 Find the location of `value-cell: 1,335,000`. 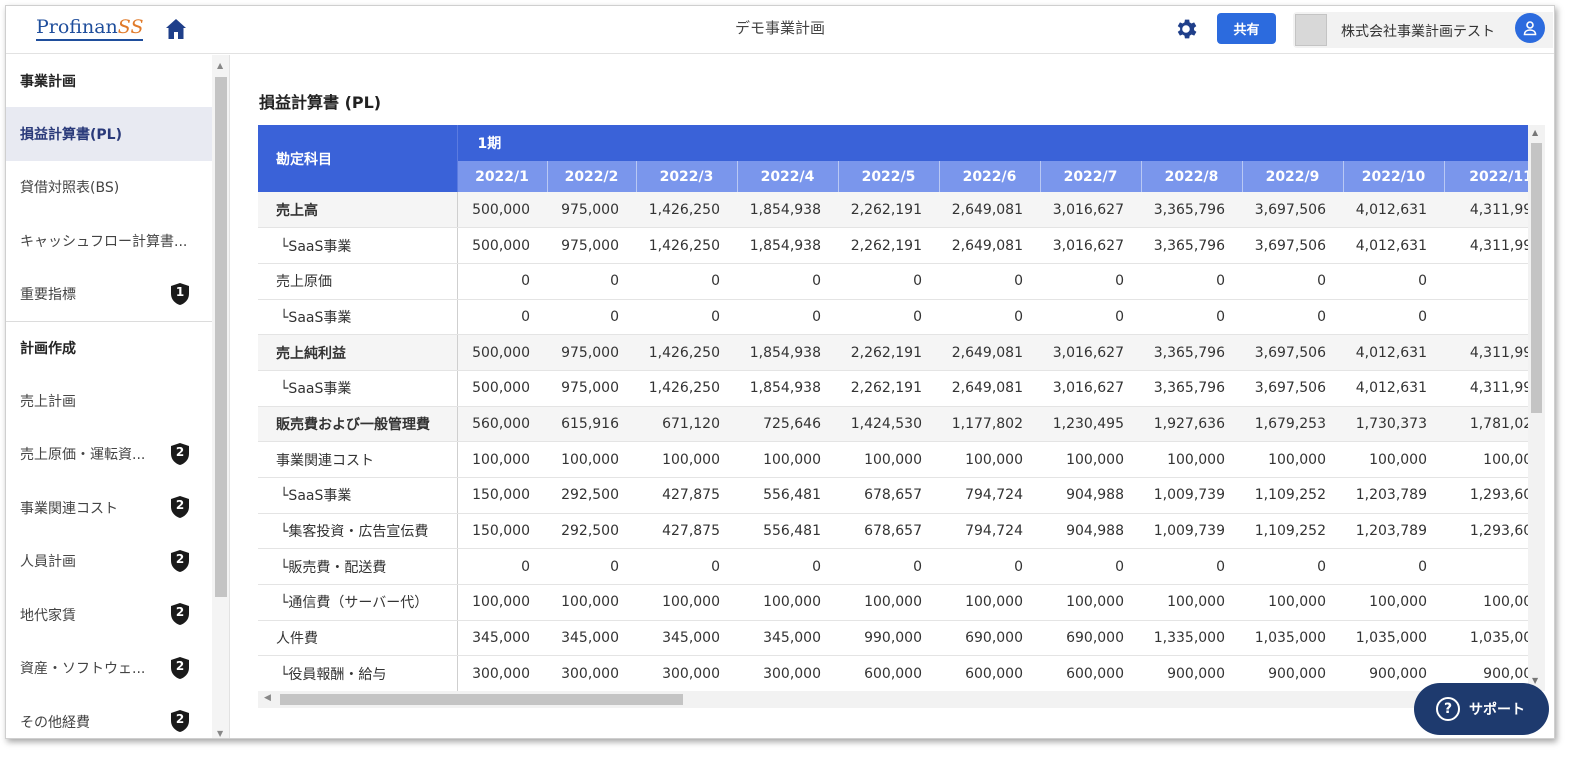

value-cell: 1,335,000 is located at coordinates (1191, 638).